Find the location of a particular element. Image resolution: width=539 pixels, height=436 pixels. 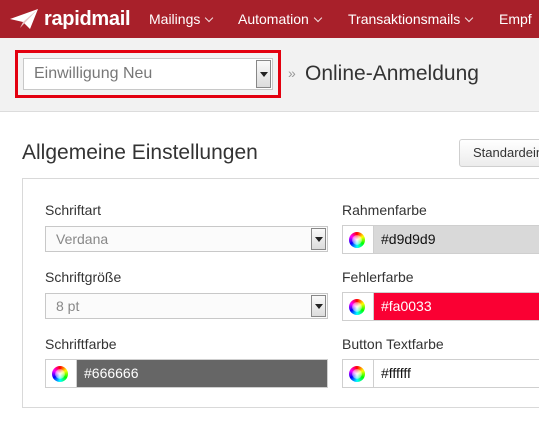

font-family-value: Verdana is located at coordinates (82, 239).